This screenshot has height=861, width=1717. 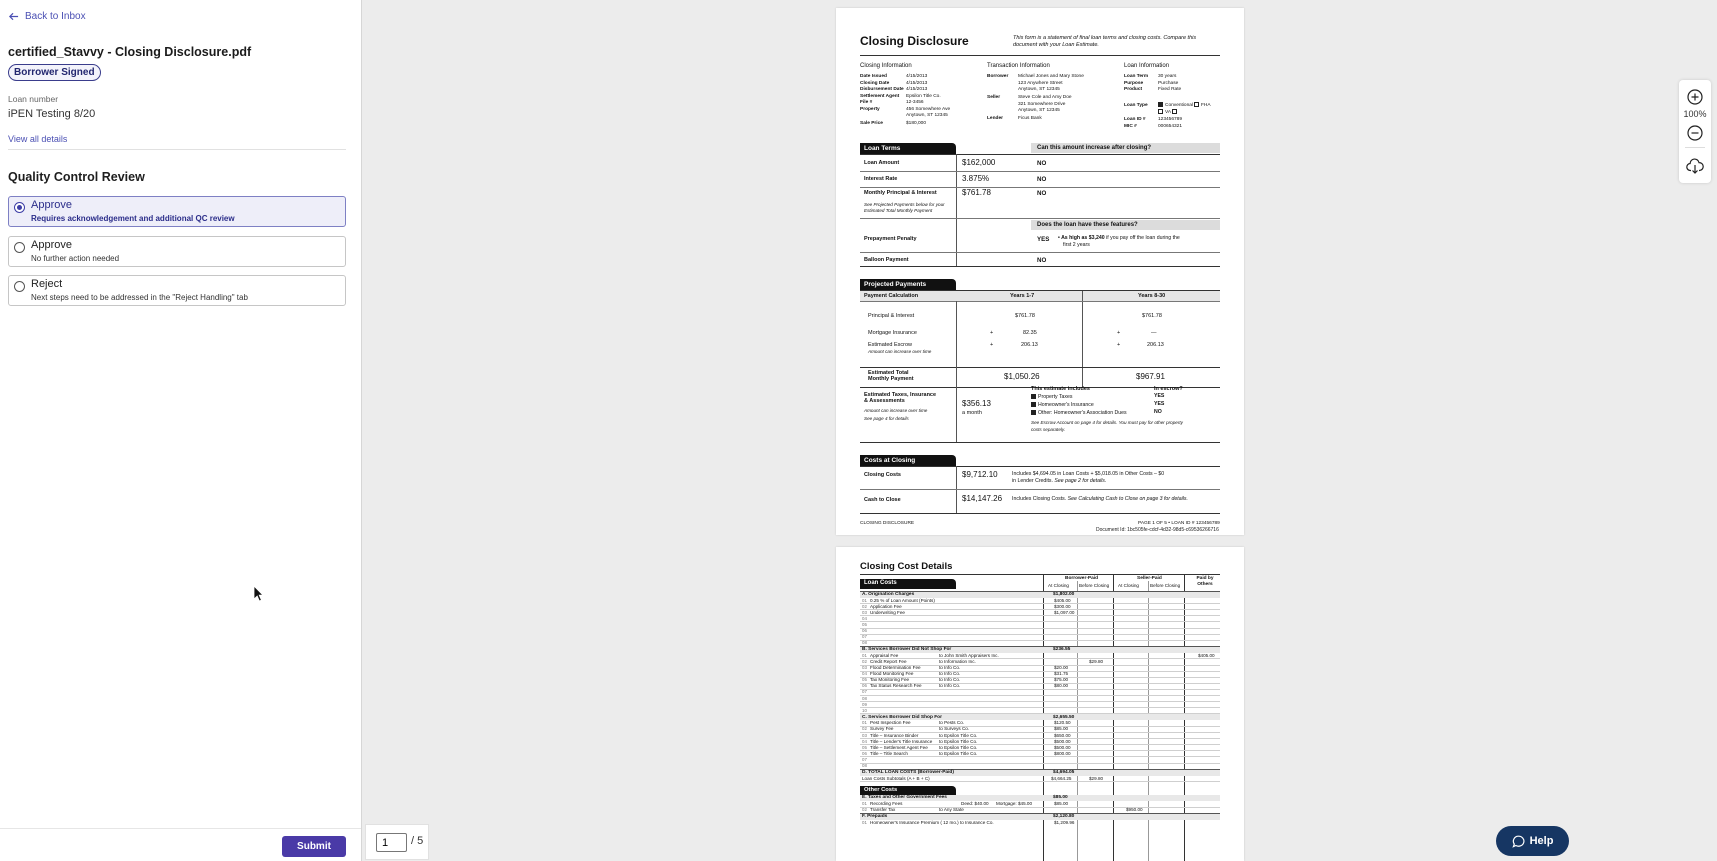 I want to click on row-label: Application Fee, so click(x=886, y=606).